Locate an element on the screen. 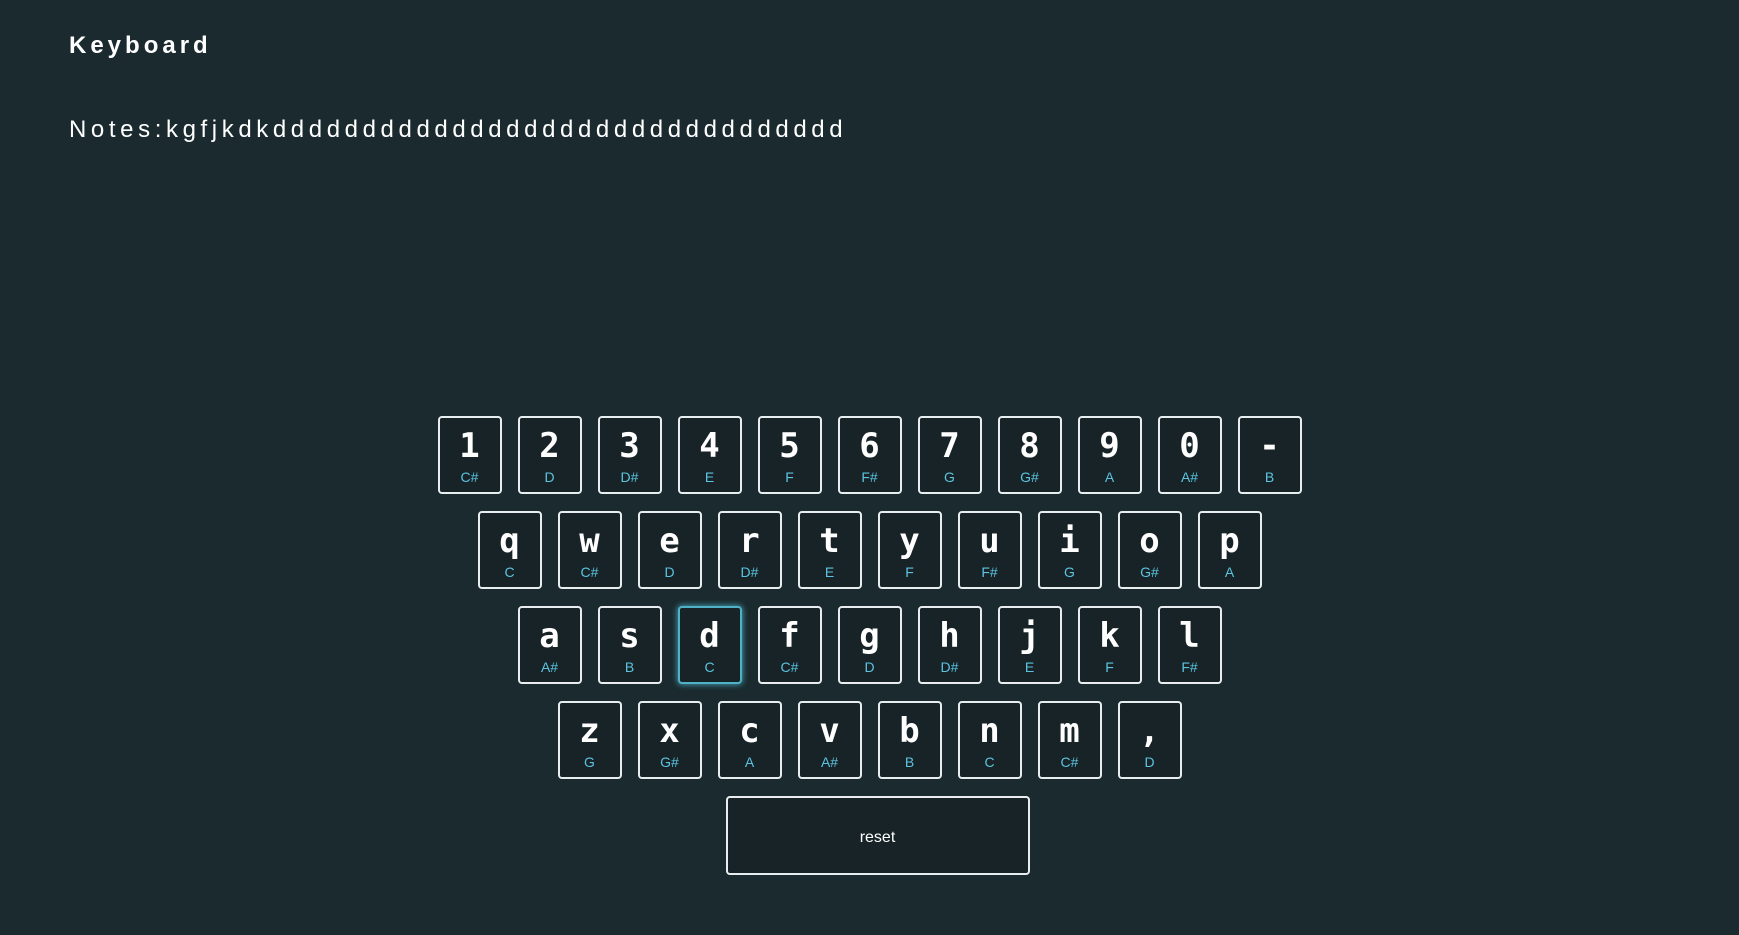 This screenshot has width=1739, height=935. piano-key: r D# is located at coordinates (749, 550).